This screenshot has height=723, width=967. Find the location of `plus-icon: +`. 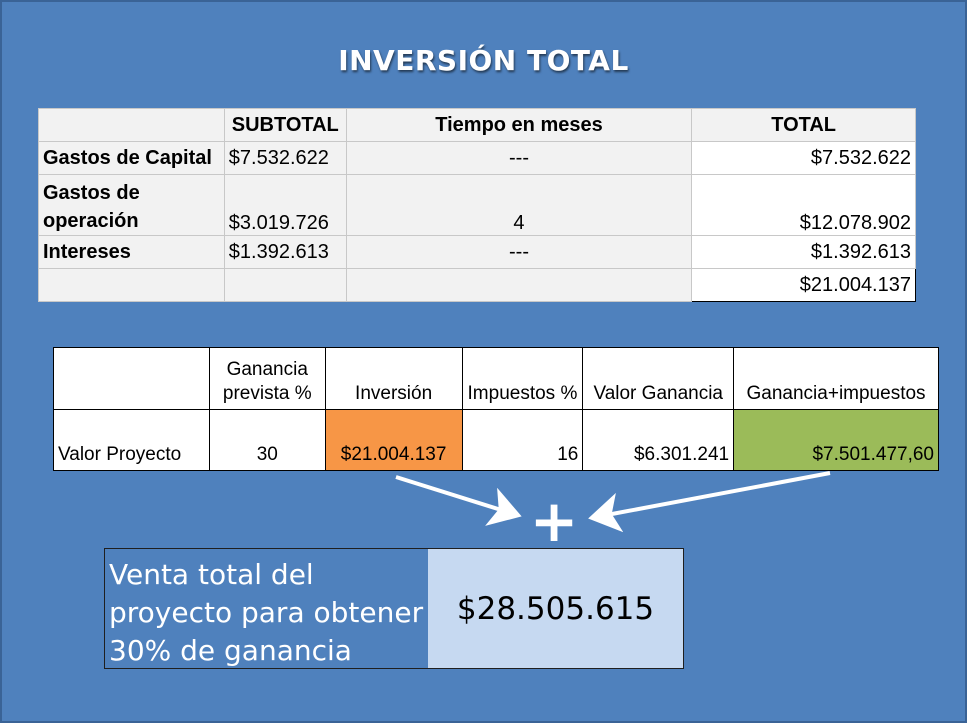

plus-icon: + is located at coordinates (554, 521).